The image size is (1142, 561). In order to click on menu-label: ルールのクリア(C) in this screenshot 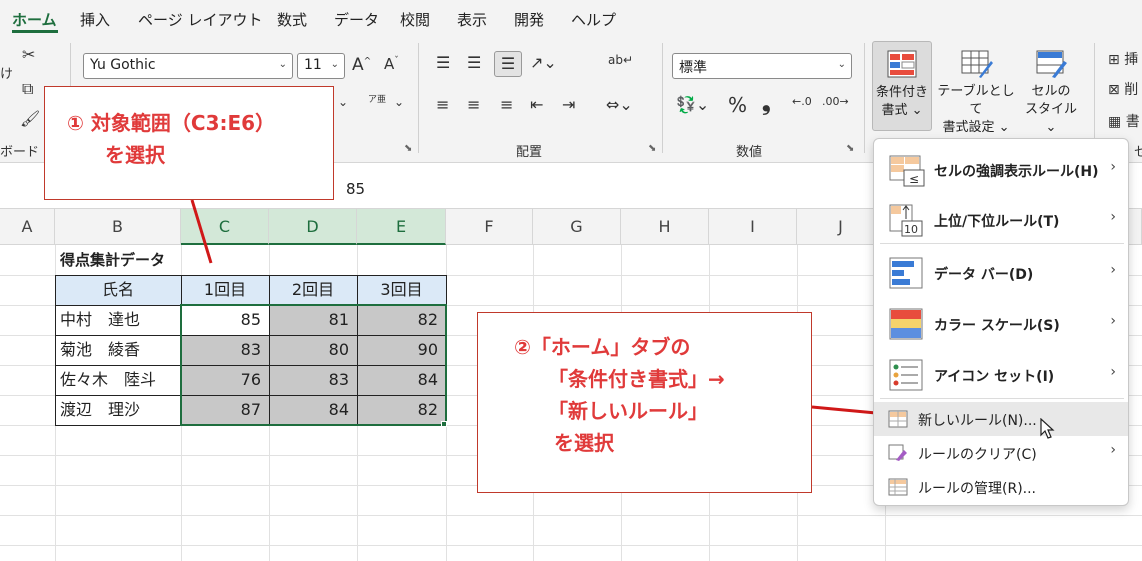, I will do `click(977, 455)`.